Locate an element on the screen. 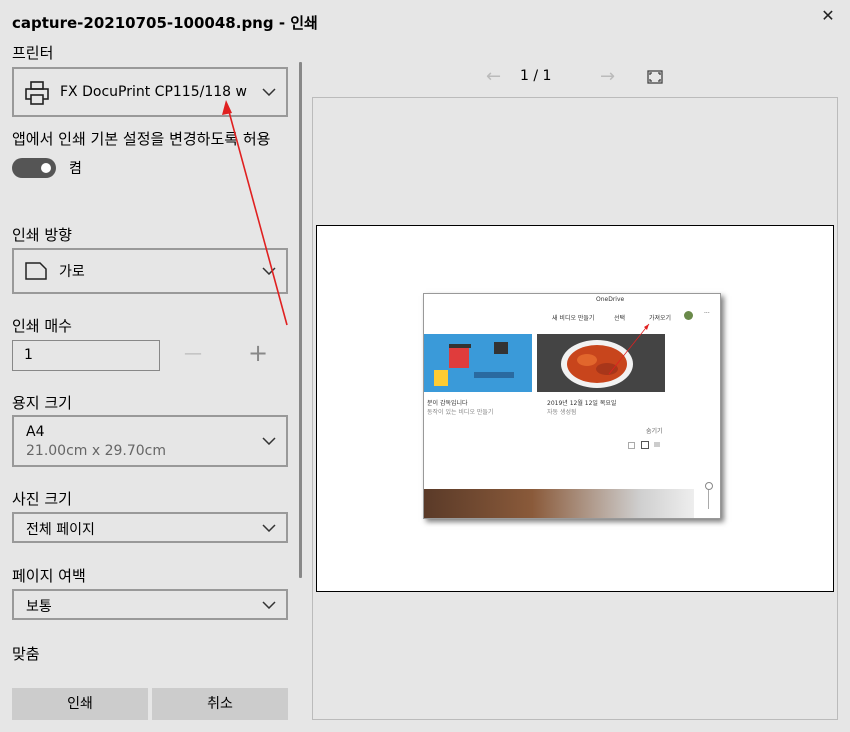  annotation-arrow is located at coordinates (255, 213).